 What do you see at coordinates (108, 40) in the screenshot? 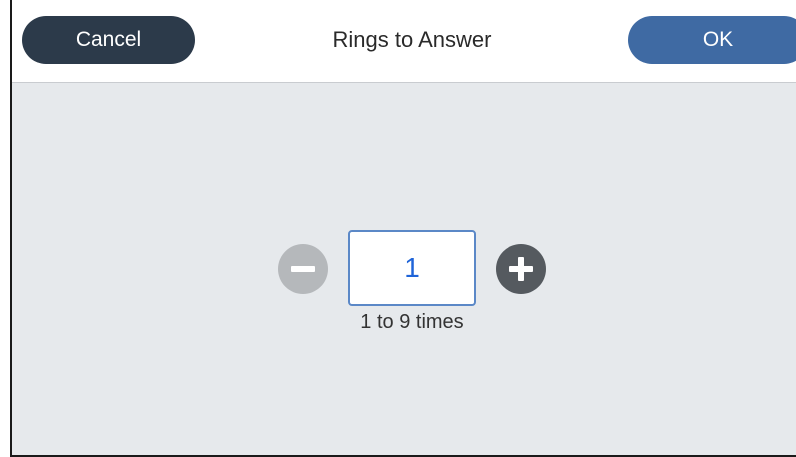
I see `cancel-button: Cancel` at bounding box center [108, 40].